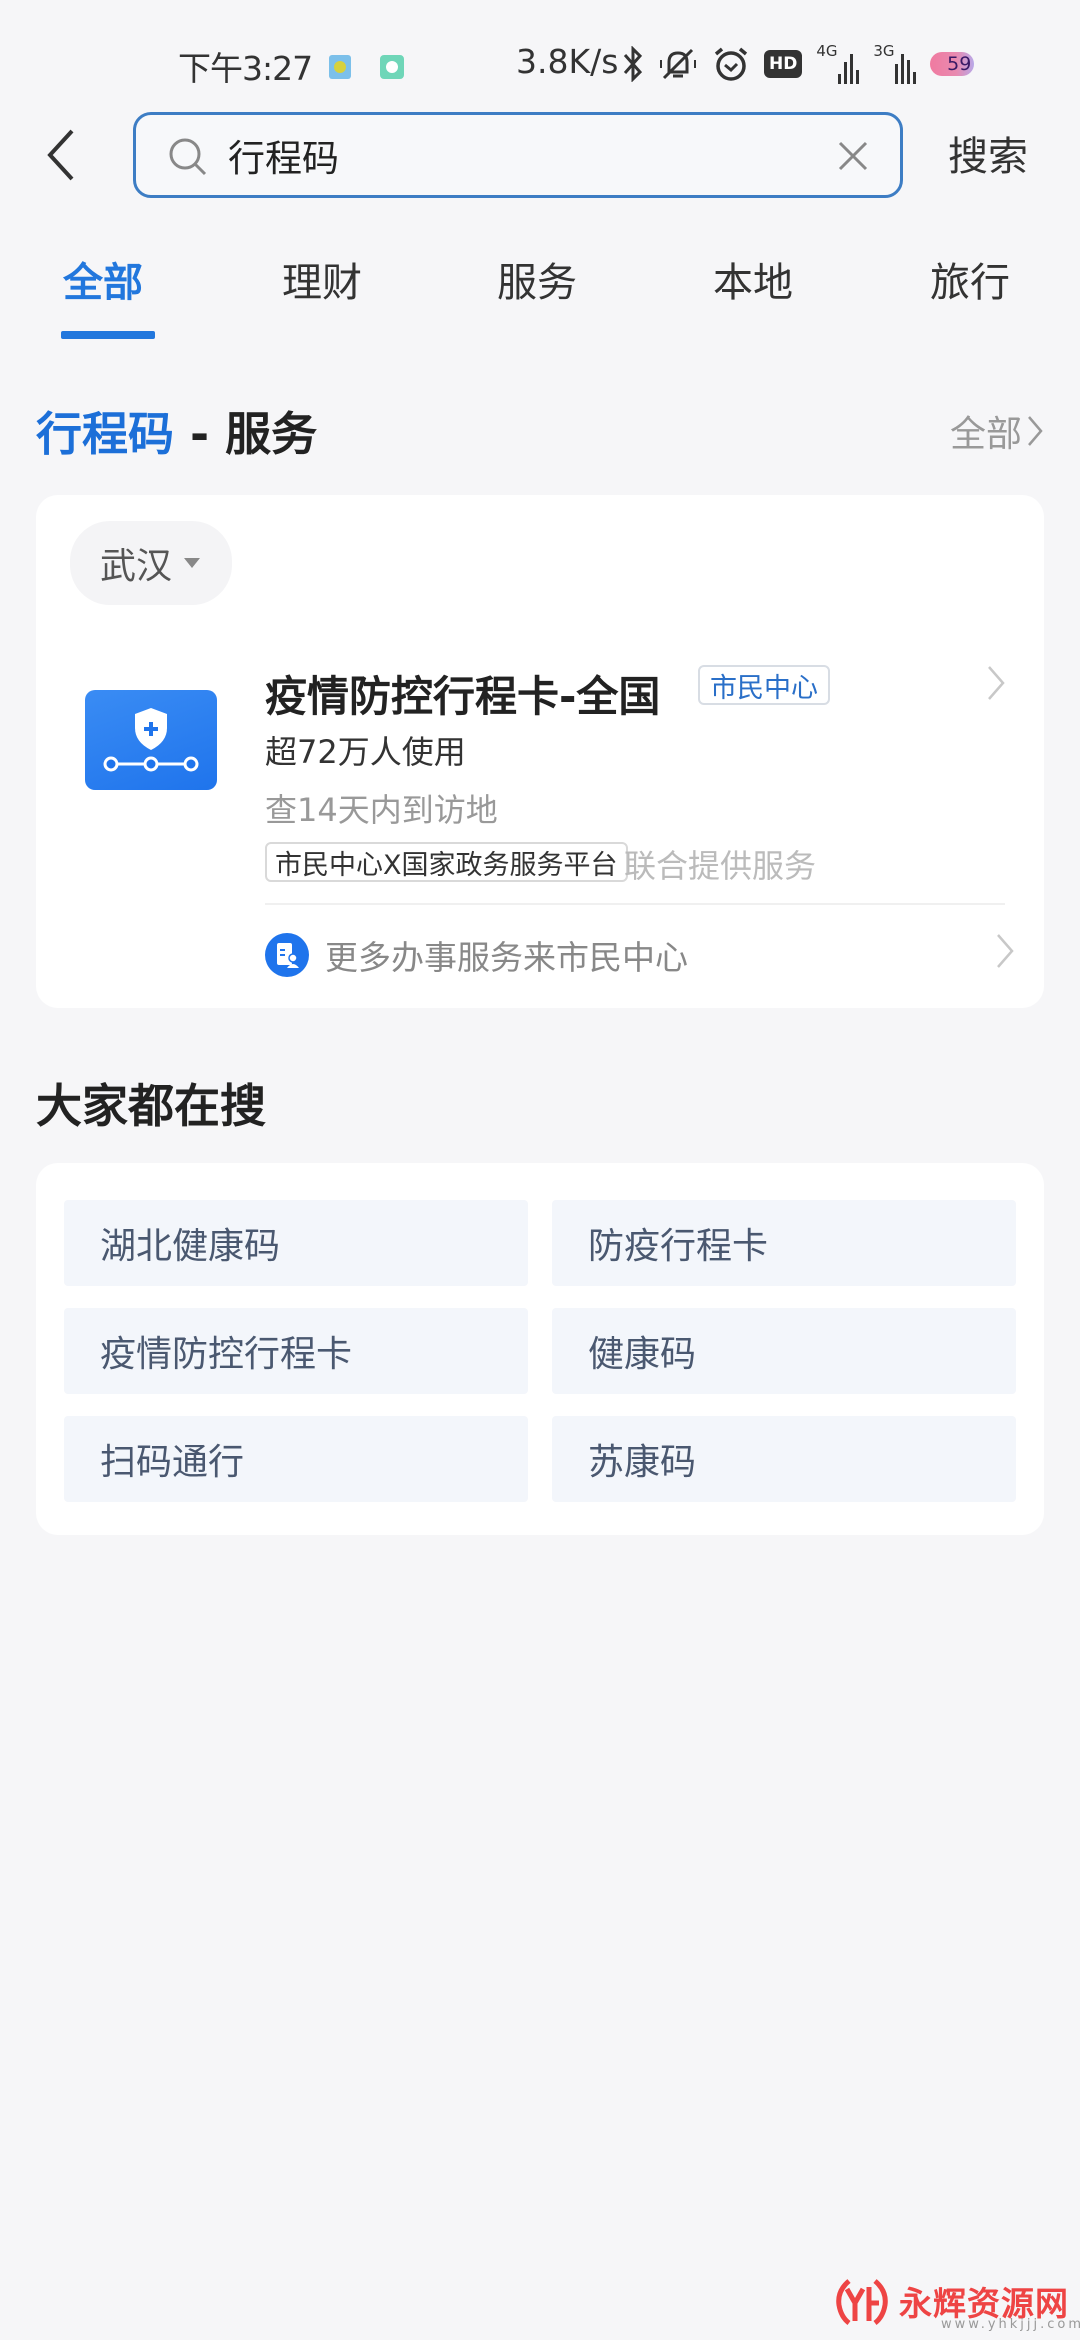  Describe the element at coordinates (296, 1243) in the screenshot. I see `popular-search-item: 湖北健康码` at that location.